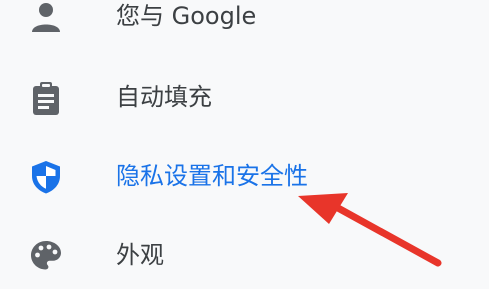 The width and height of the screenshot is (489, 289). What do you see at coordinates (212, 176) in the screenshot?
I see `menu-item-label: 隐私设置和安全性` at bounding box center [212, 176].